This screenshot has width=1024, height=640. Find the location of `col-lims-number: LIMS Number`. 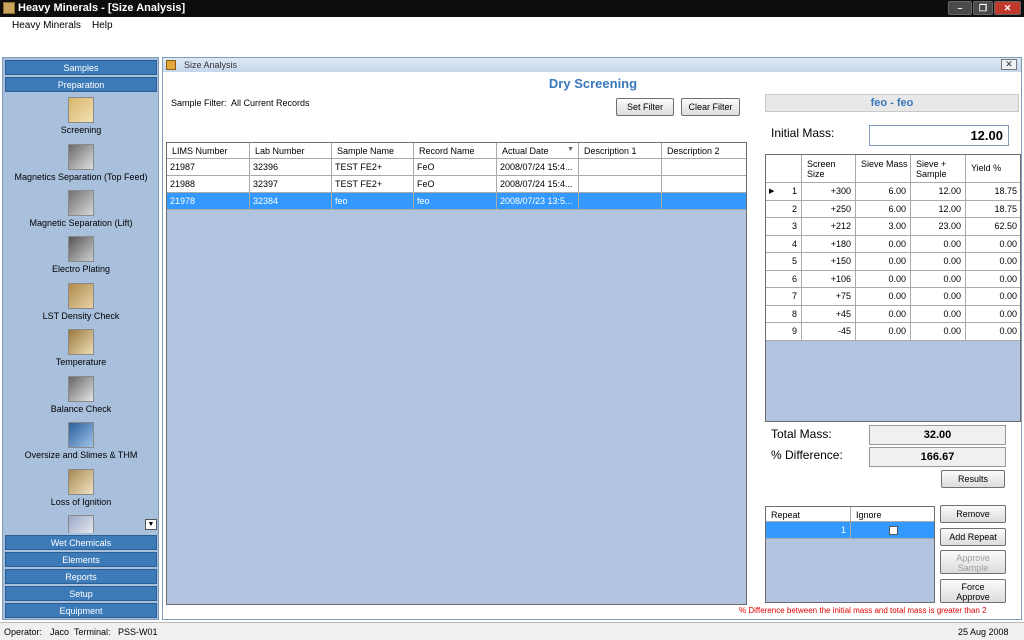

col-lims-number: LIMS Number is located at coordinates (208, 151).